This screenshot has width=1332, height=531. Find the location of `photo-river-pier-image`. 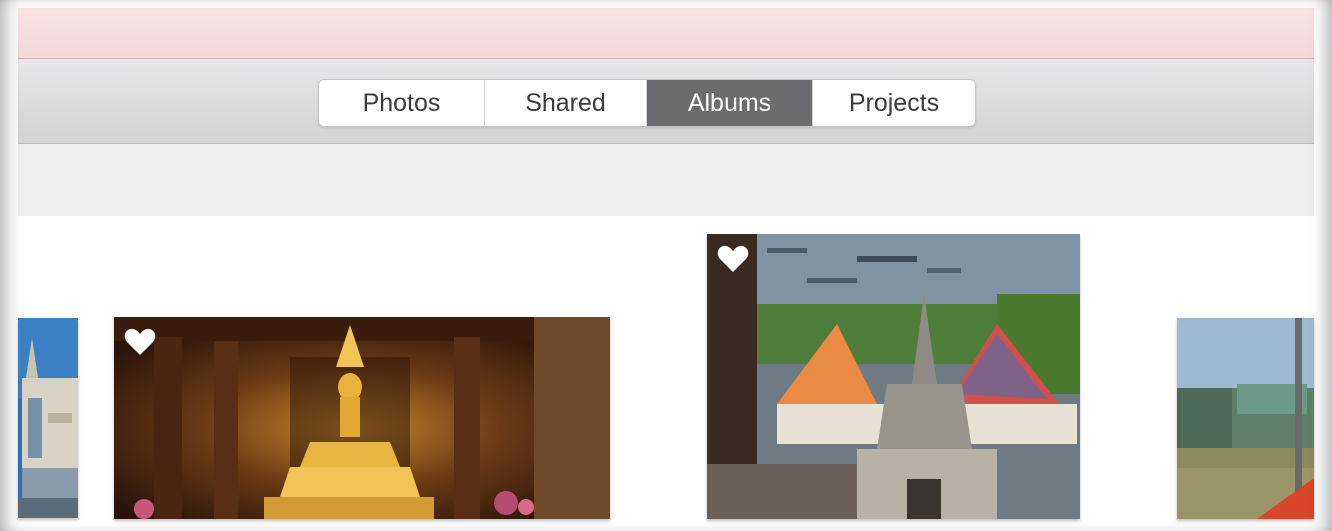

photo-river-pier-image is located at coordinates (1245, 418).